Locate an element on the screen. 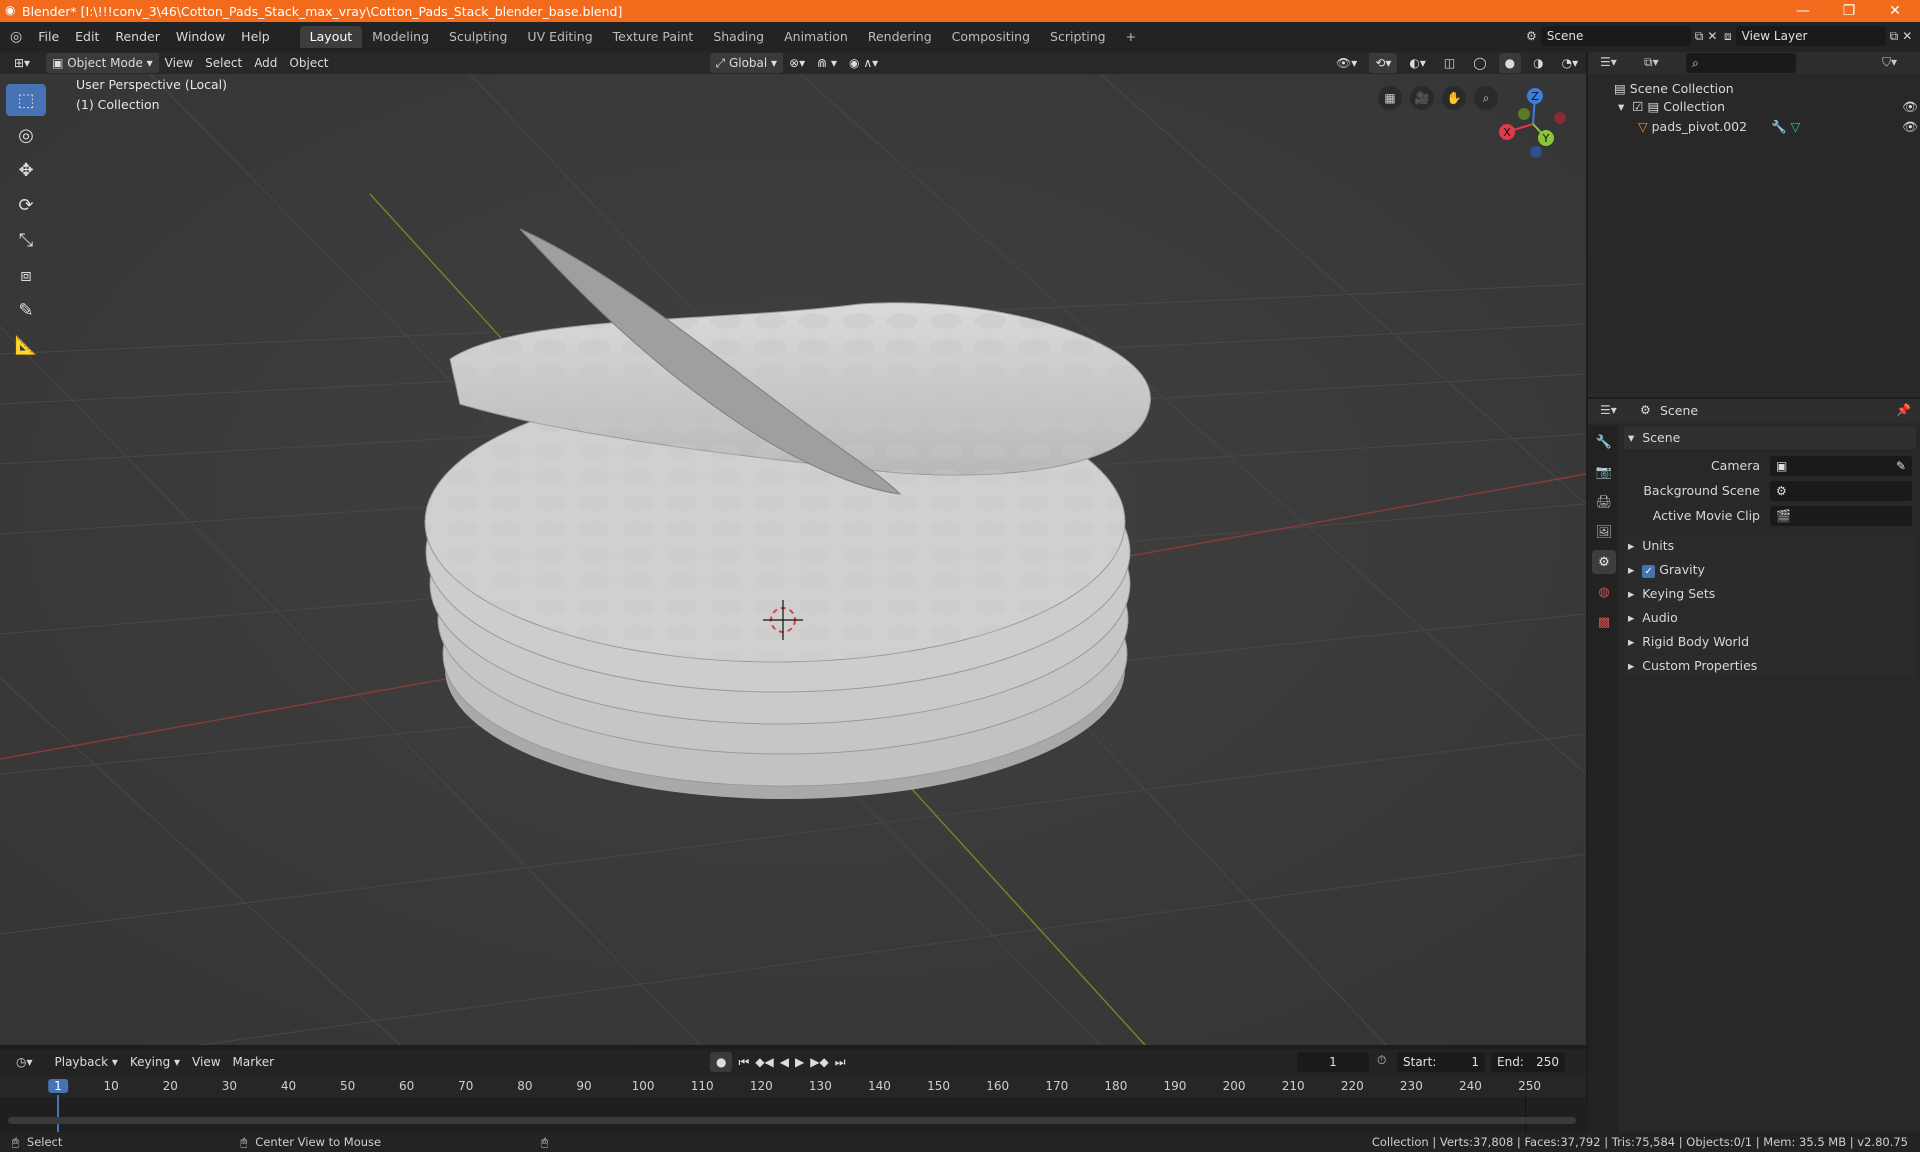 The width and height of the screenshot is (1920, 1152). navigation-gizmo: Z X Y is located at coordinates (1530, 124).